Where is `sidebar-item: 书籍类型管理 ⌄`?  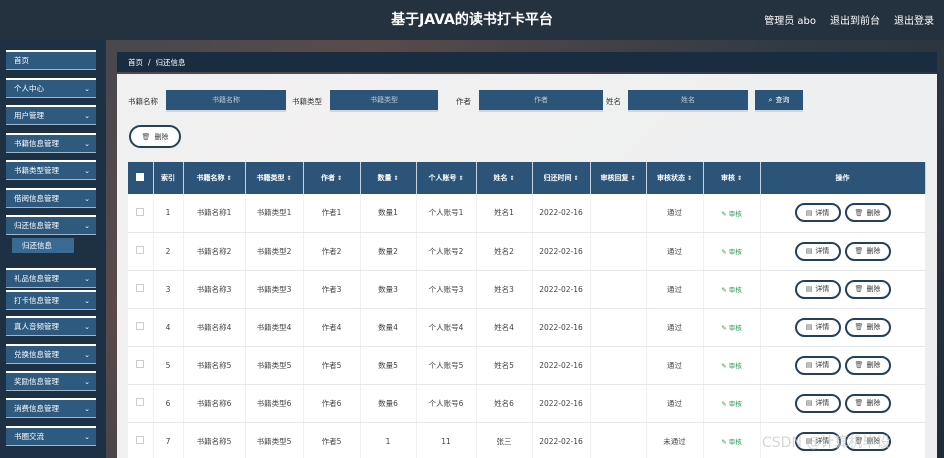 sidebar-item: 书籍类型管理 ⌄ is located at coordinates (51, 170).